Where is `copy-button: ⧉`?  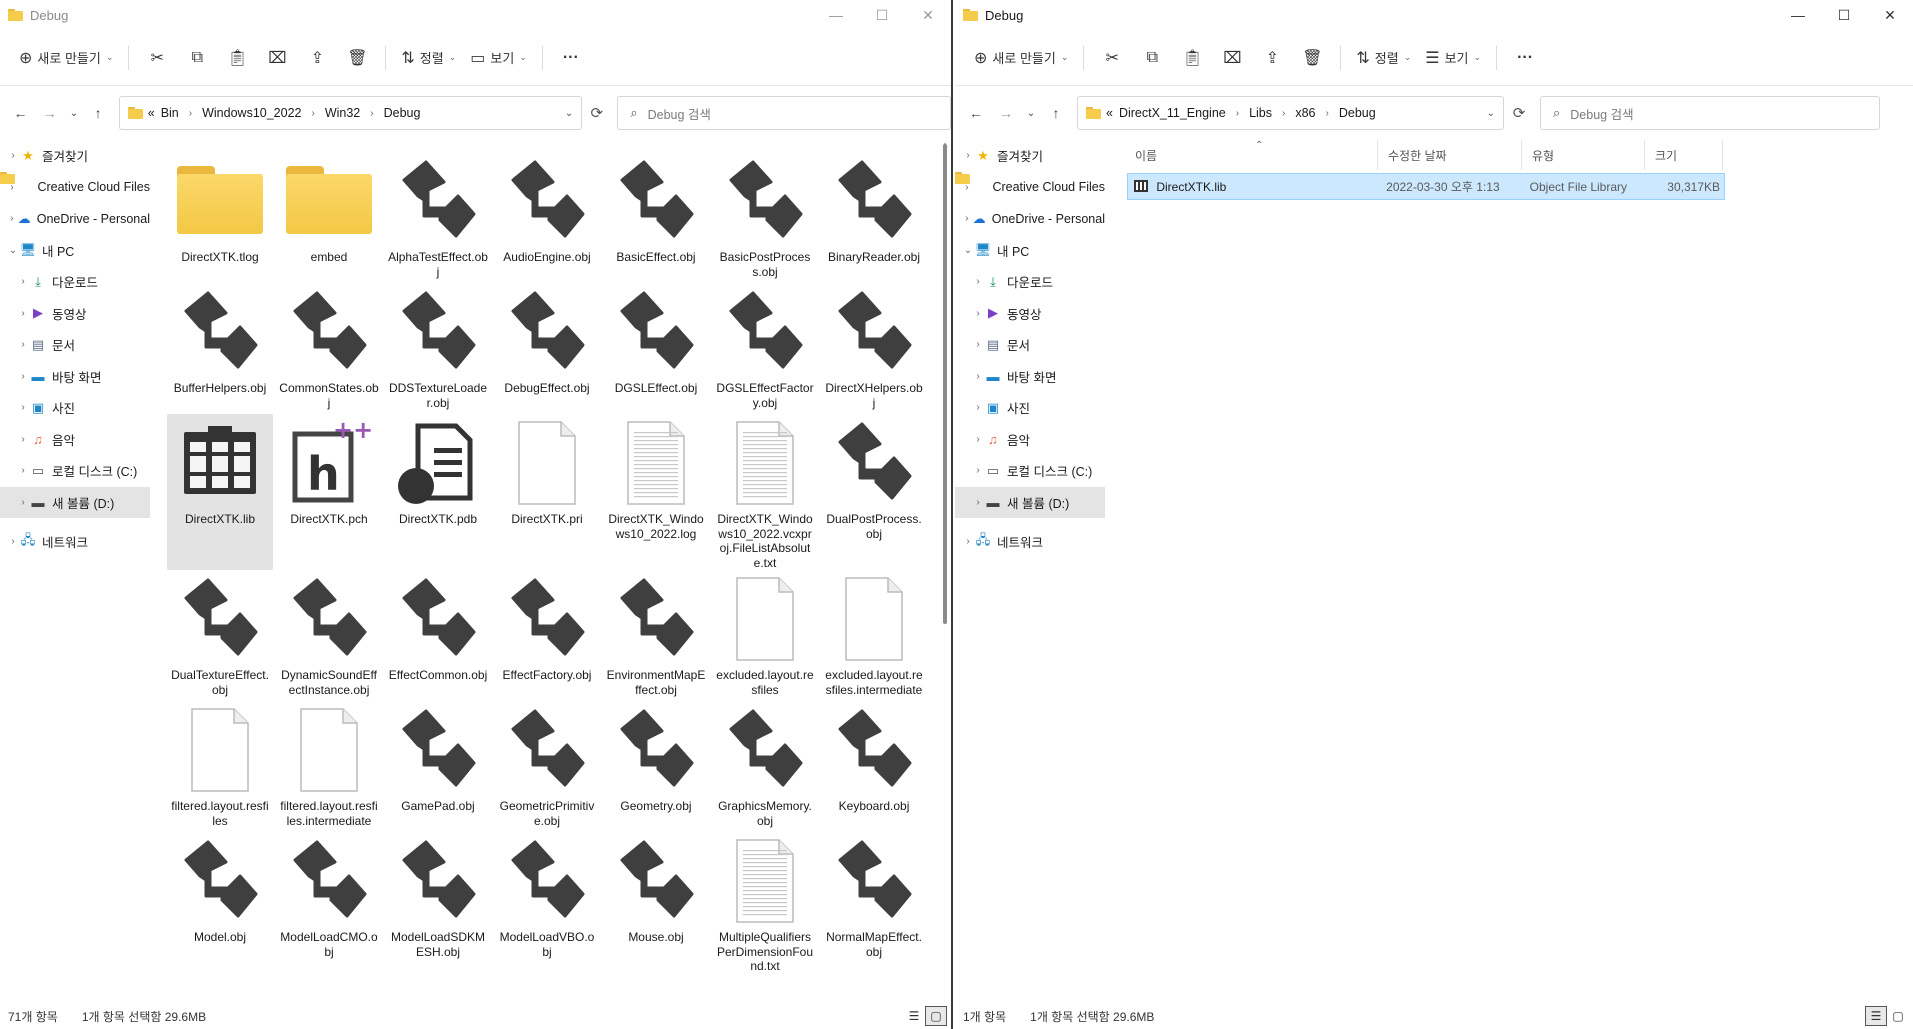
copy-button: ⧉ is located at coordinates (1152, 58).